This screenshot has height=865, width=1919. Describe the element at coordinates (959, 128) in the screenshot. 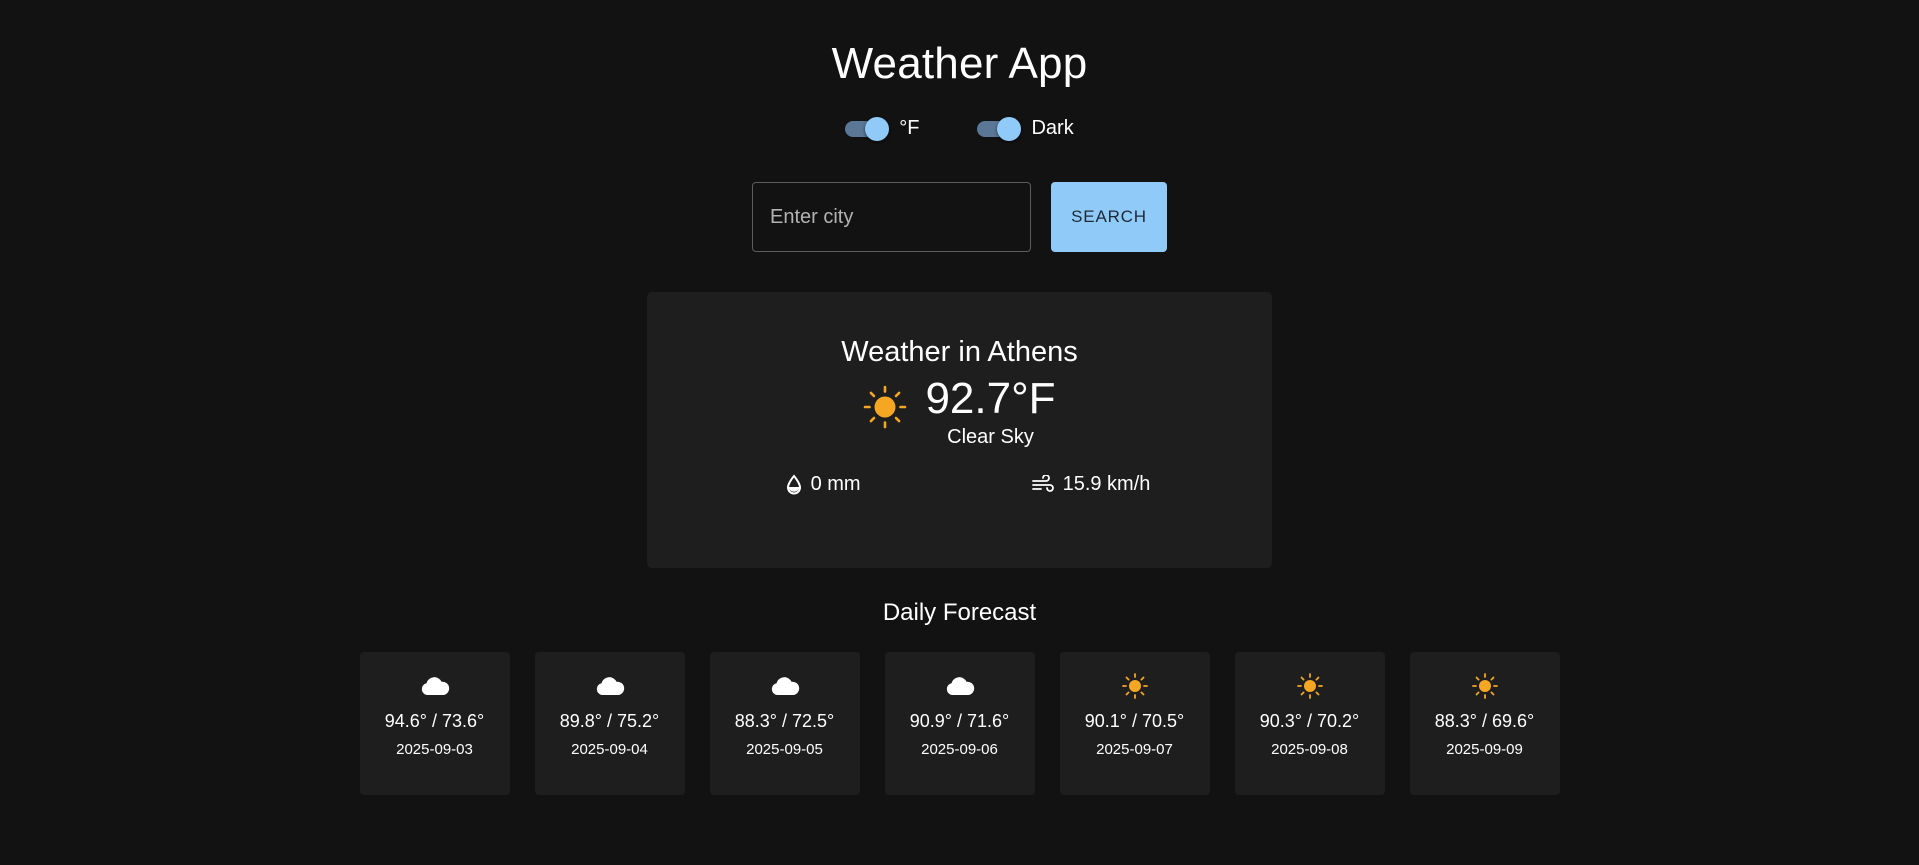

I see `settings-toggles: °F Dark` at that location.